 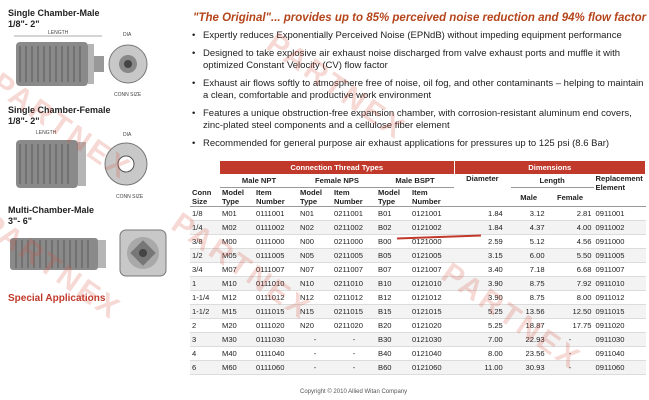 What do you see at coordinates (88, 253) in the screenshot?
I see `multi-male-diagram` at bounding box center [88, 253].